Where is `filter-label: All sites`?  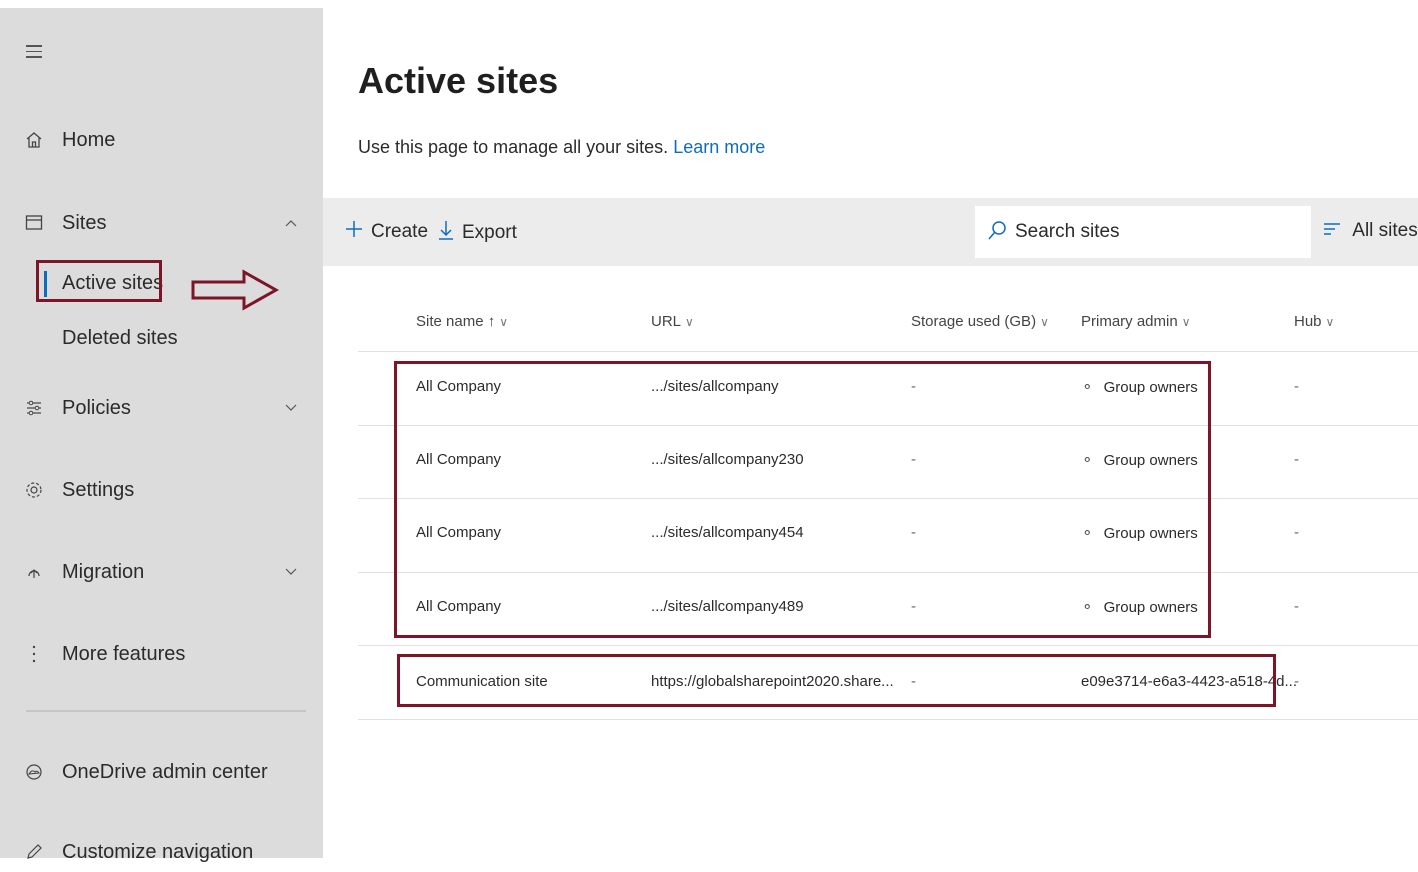 filter-label: All sites is located at coordinates (1385, 230).